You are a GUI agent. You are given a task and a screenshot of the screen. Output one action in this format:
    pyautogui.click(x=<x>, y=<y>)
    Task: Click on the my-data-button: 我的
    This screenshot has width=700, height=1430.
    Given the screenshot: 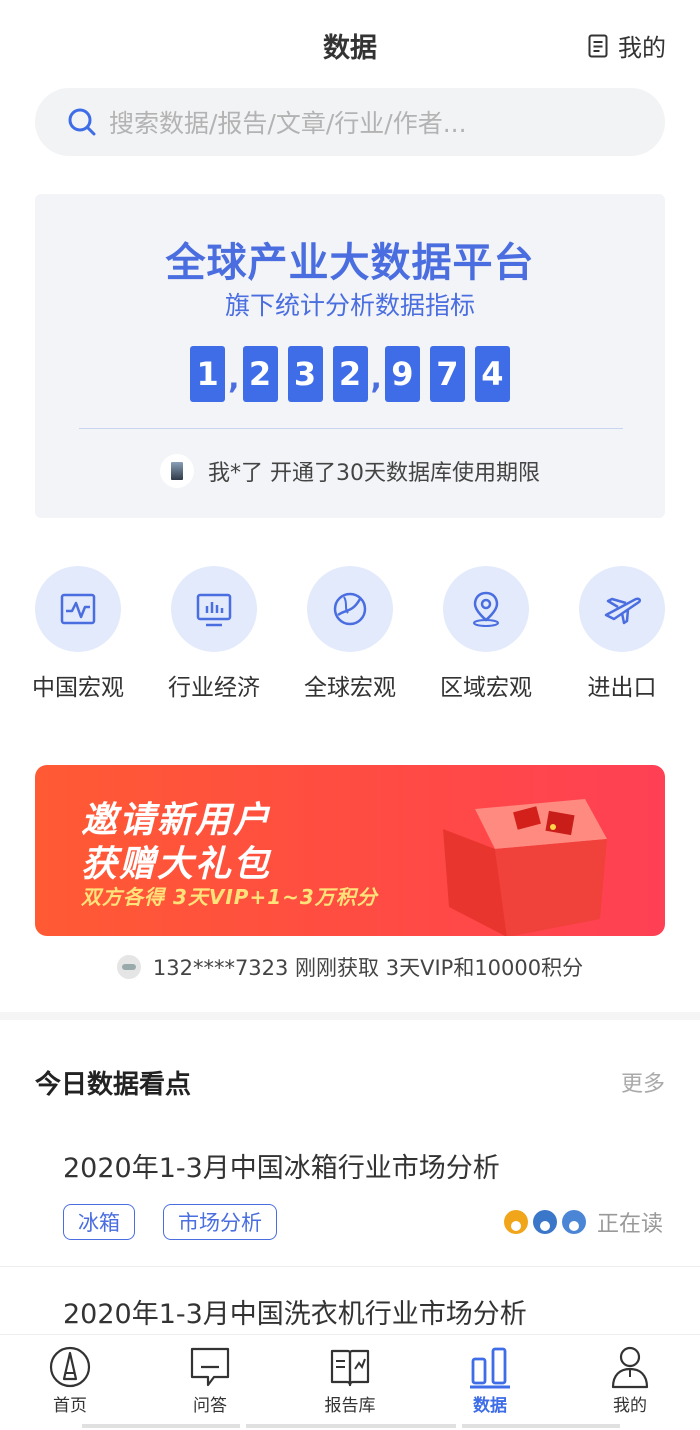 What is the action you would take?
    pyautogui.click(x=627, y=45)
    